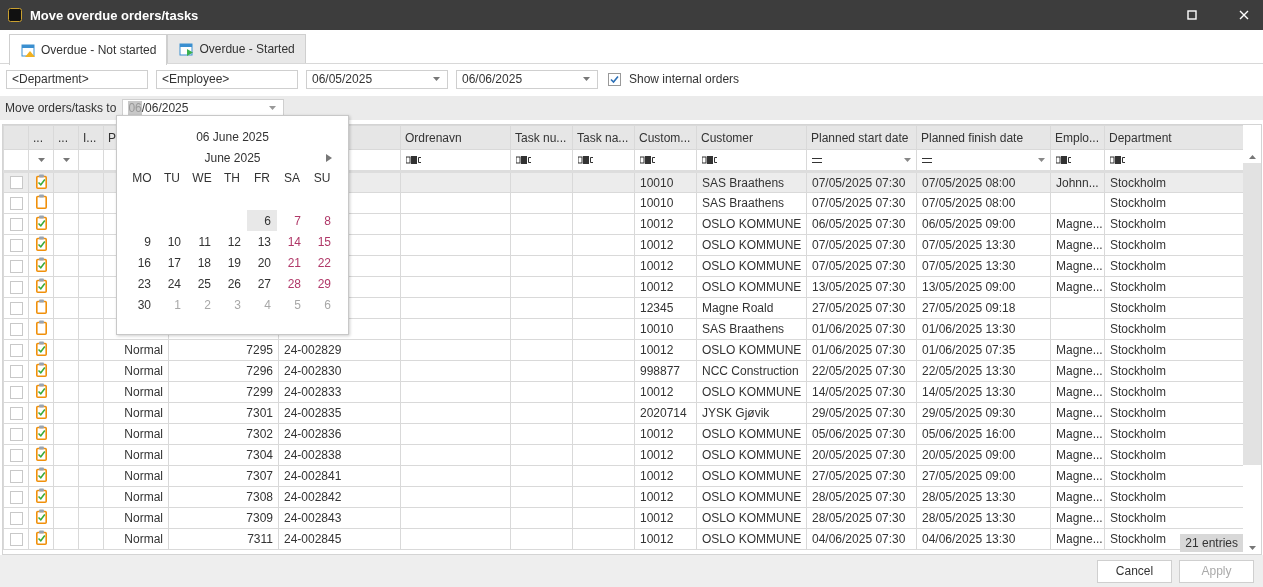  What do you see at coordinates (751, 137) in the screenshot?
I see `column-header: Customer` at bounding box center [751, 137].